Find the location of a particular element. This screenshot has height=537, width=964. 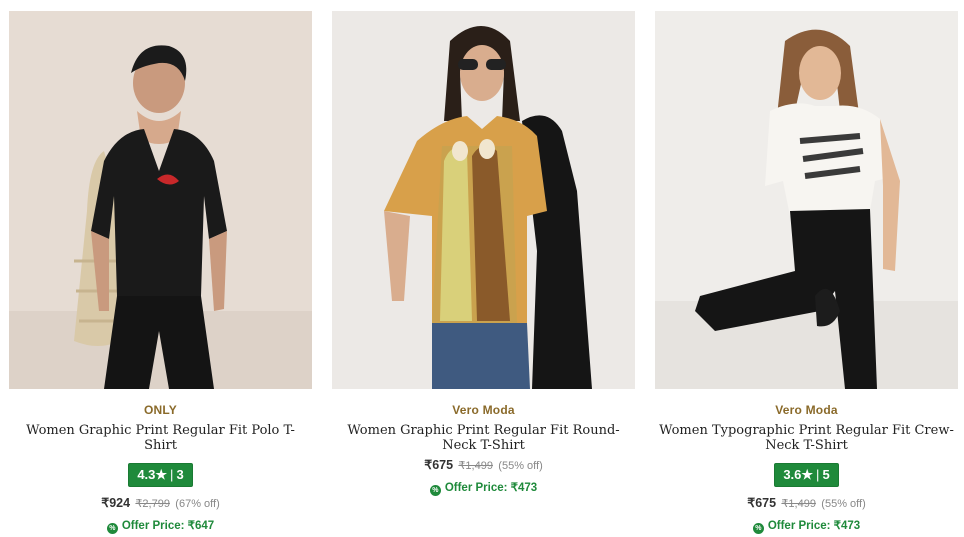

rating-badge: 3.6★ | 5 is located at coordinates (806, 475).